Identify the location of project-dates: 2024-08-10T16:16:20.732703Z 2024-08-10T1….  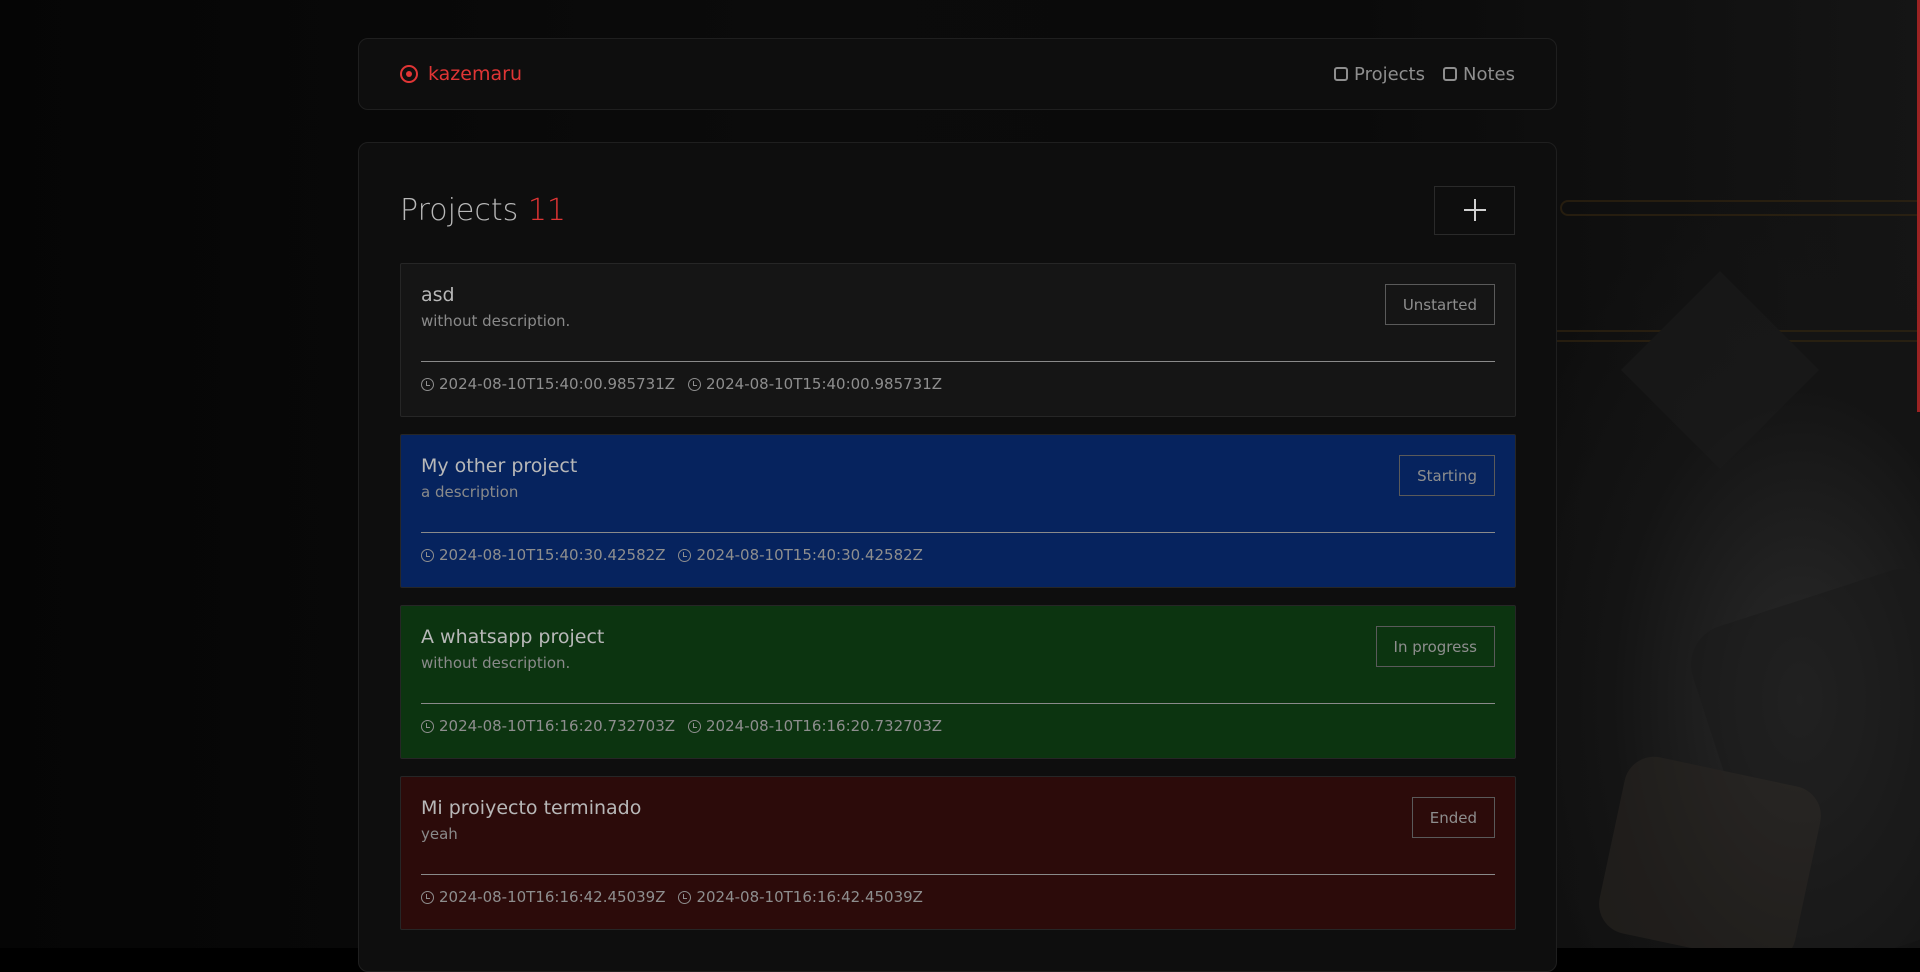
(681, 726).